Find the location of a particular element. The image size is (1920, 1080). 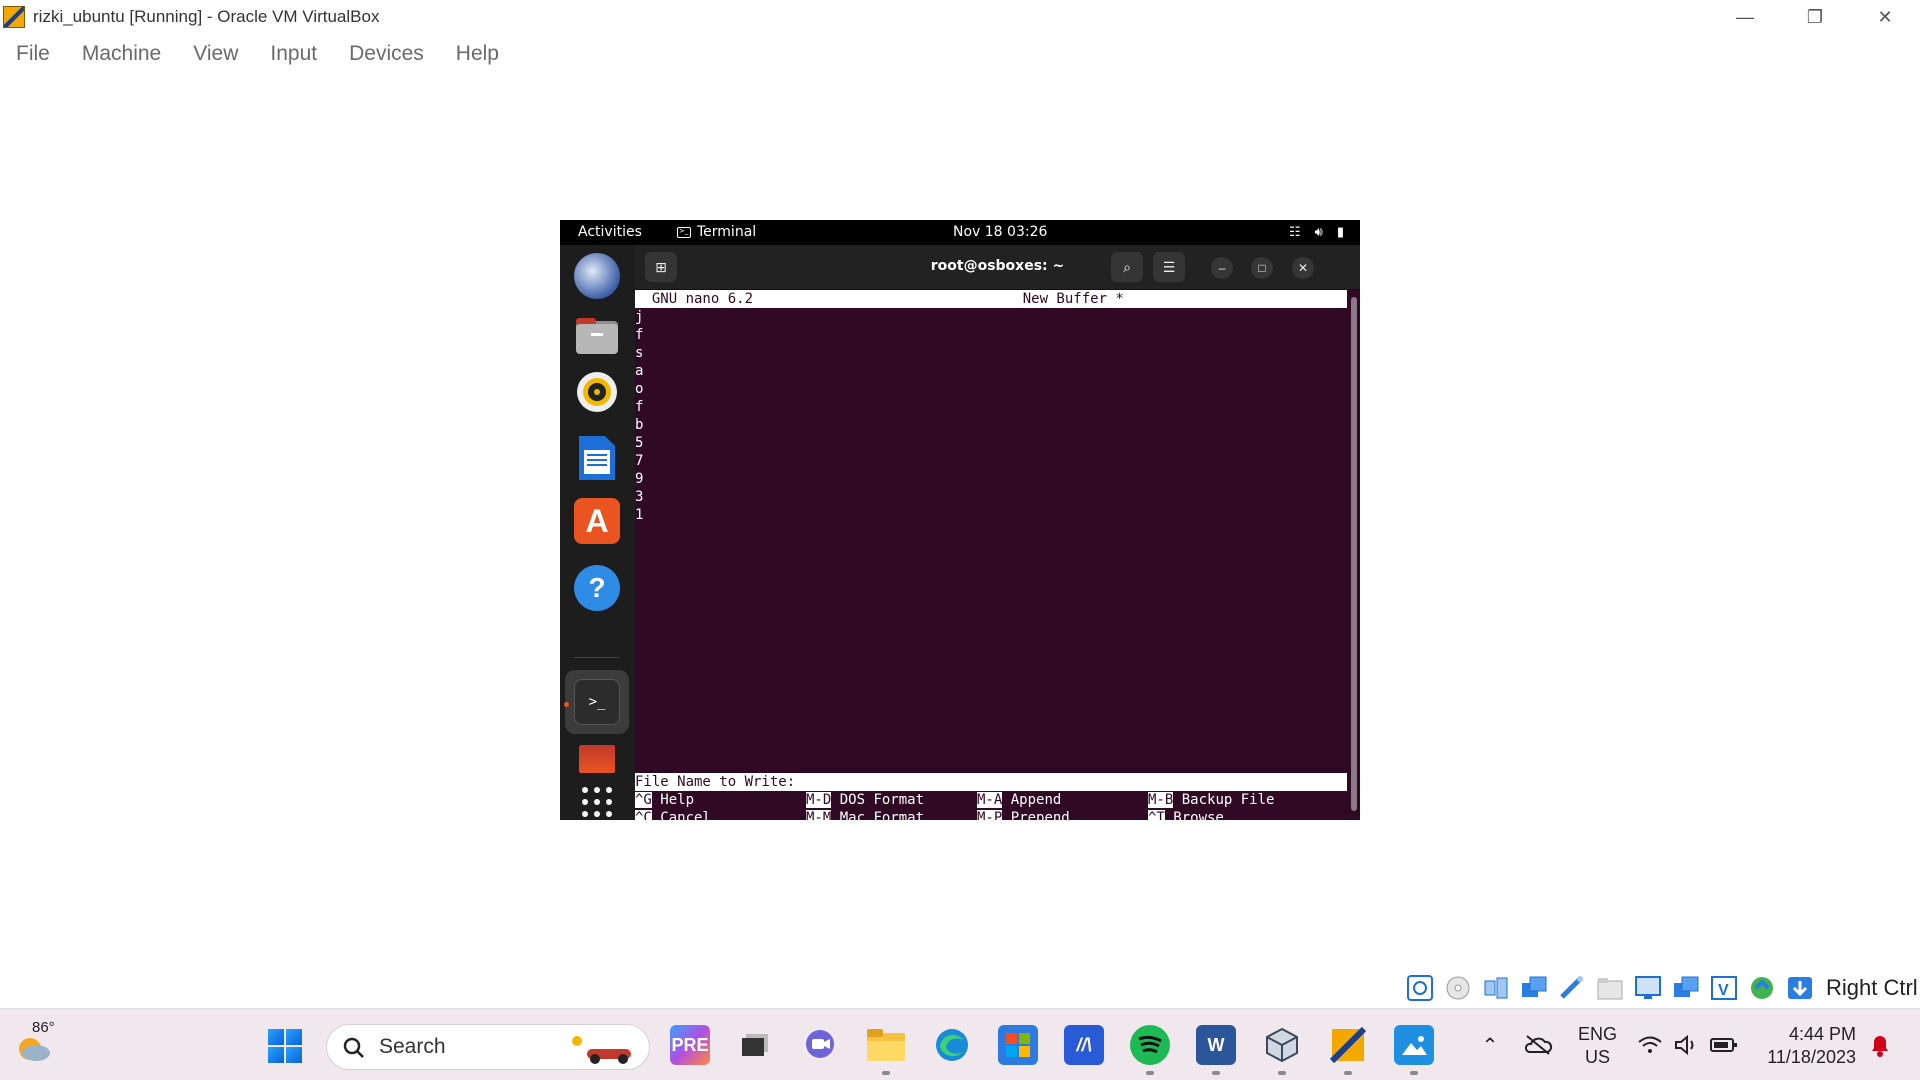

photos-icon is located at coordinates (1414, 1045).